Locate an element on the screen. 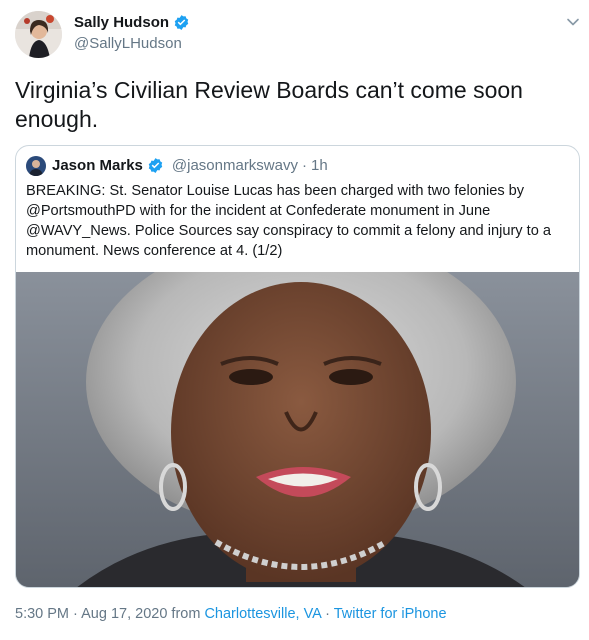 Image resolution: width=589 pixels, height=640 pixels. client-link: Twitter for iPhone is located at coordinates (390, 614).